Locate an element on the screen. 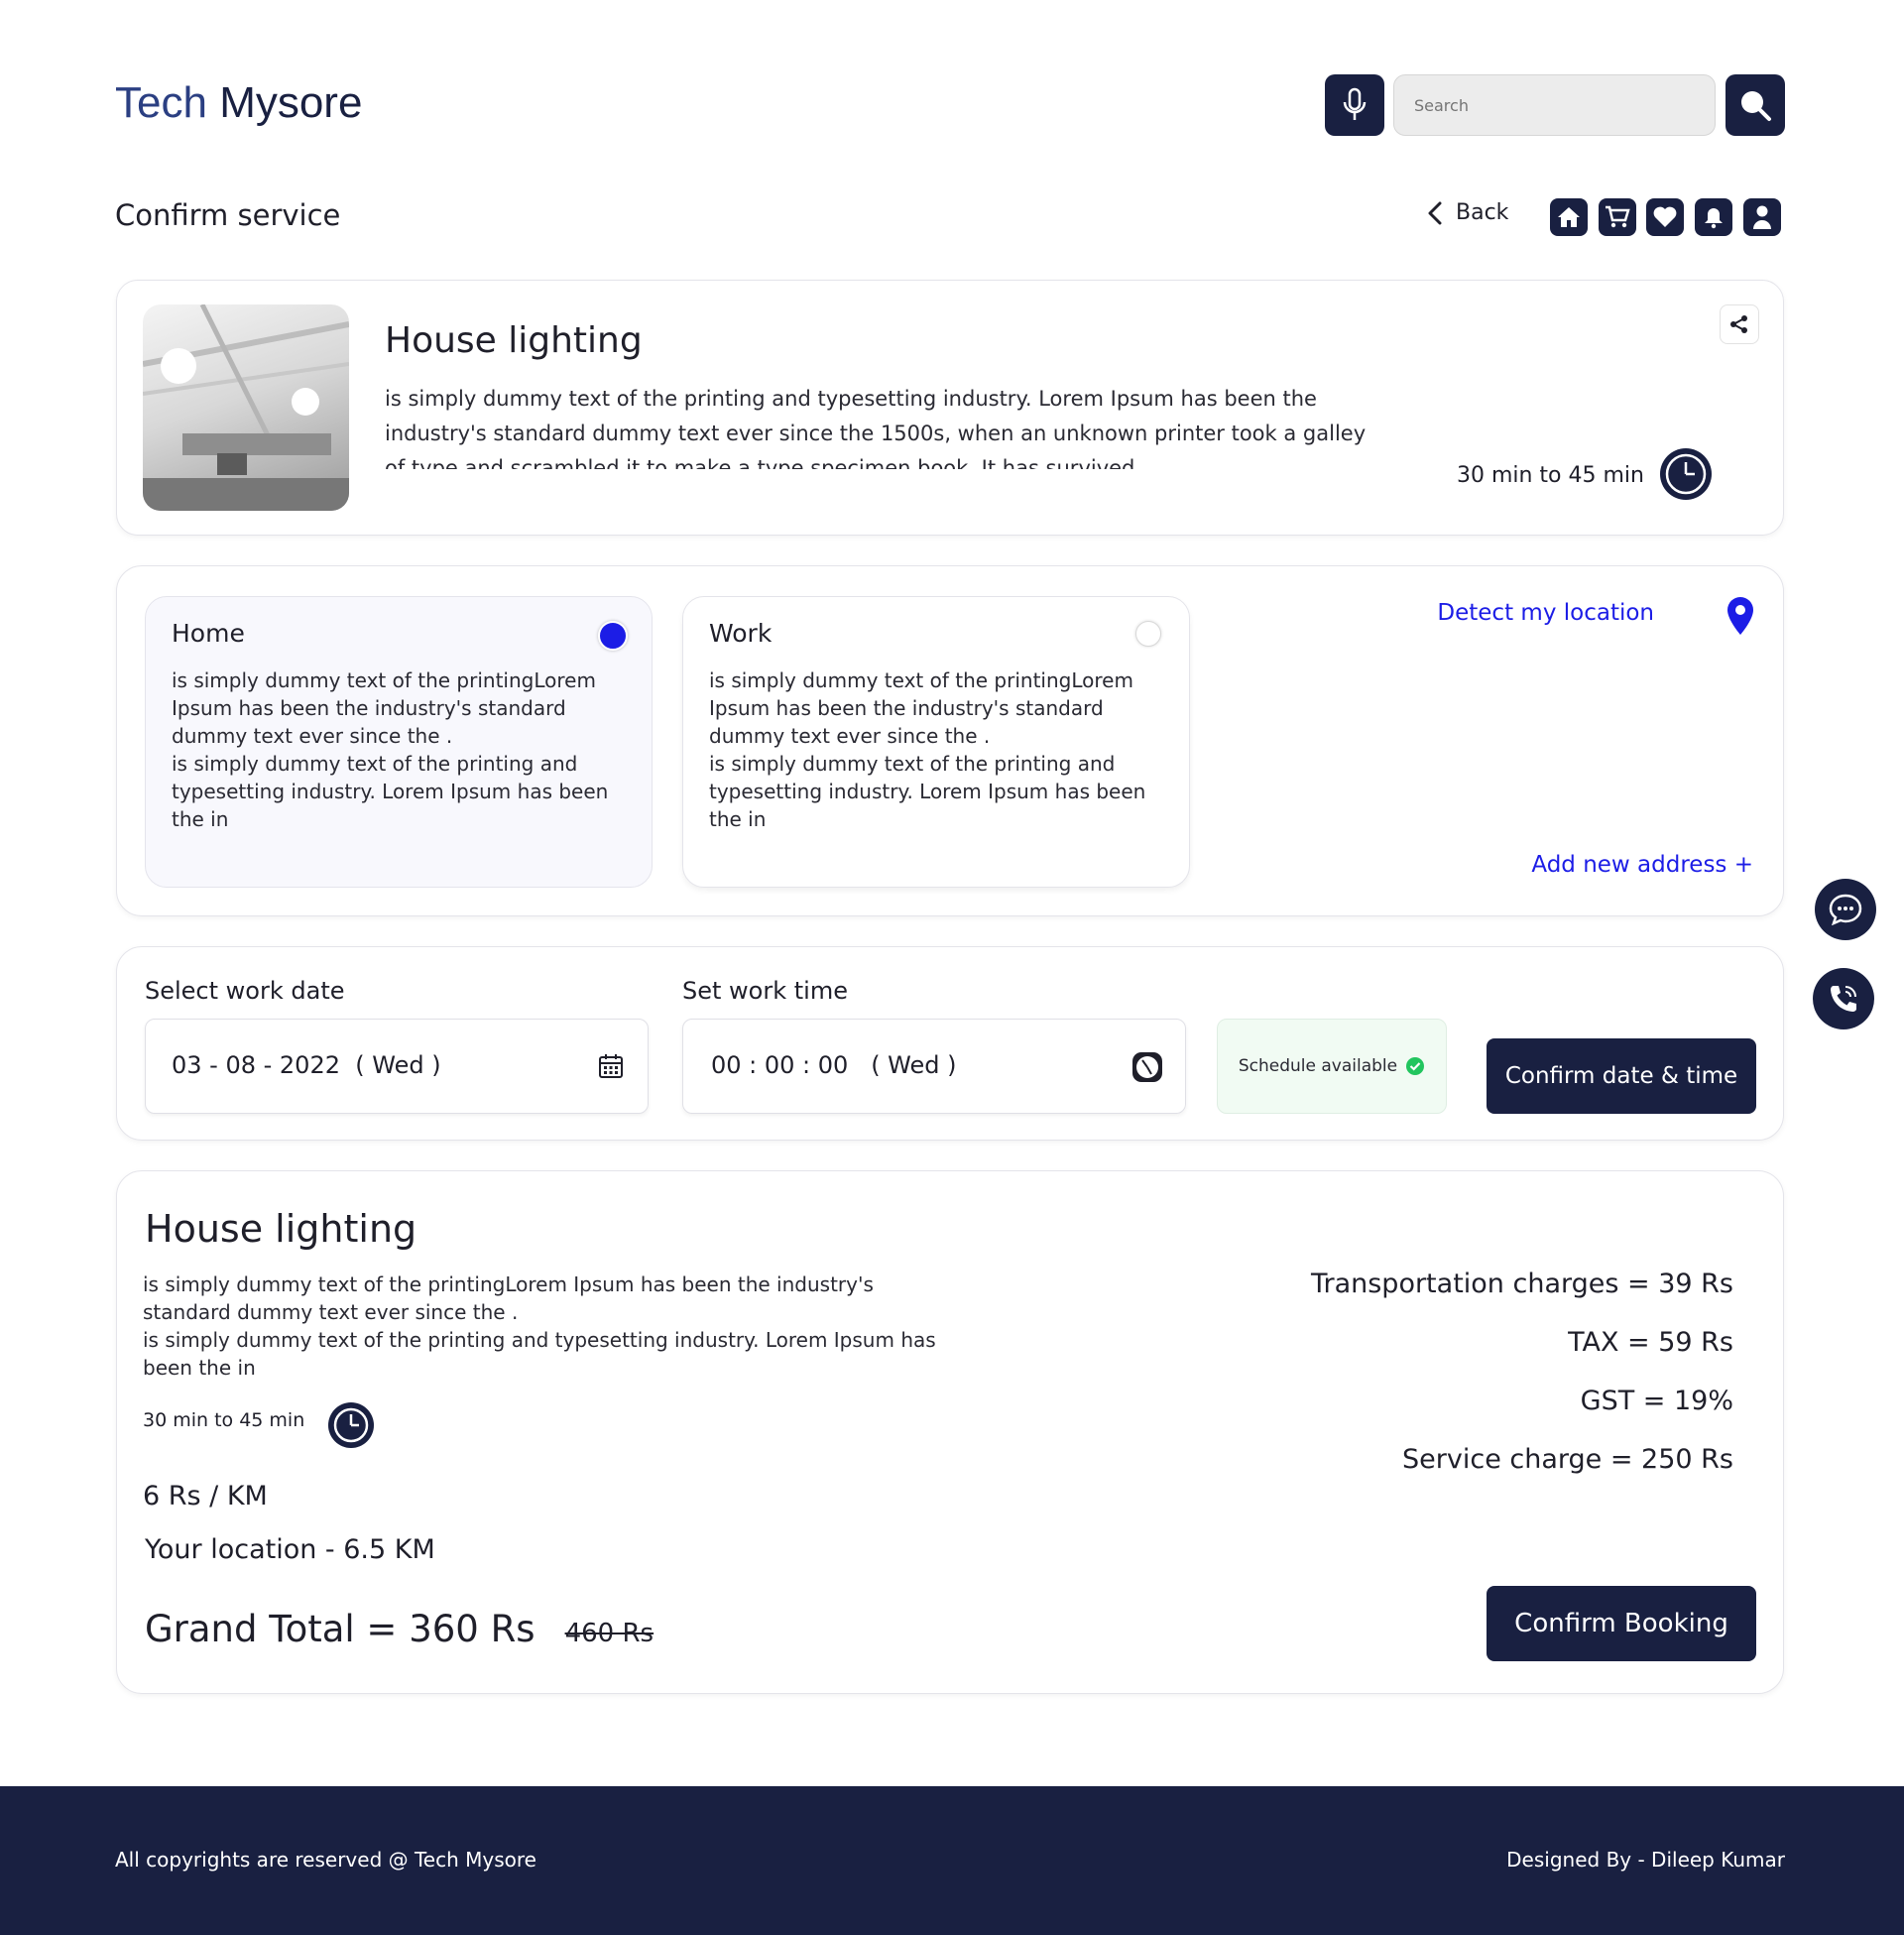 This screenshot has width=1904, height=1935. rate-per-km: 6 Rs / KM is located at coordinates (205, 1497).